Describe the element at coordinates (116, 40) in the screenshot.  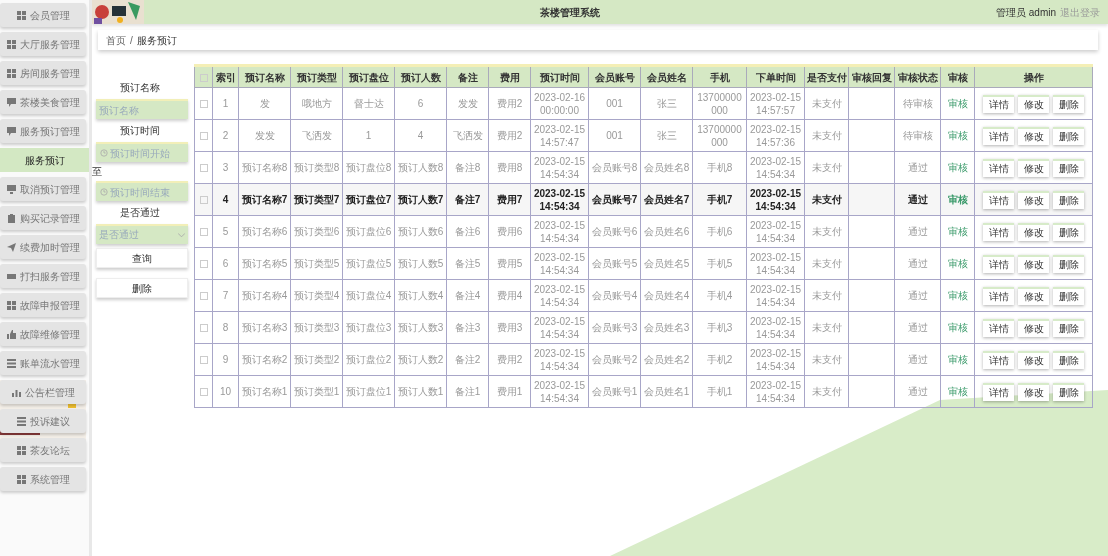
I see `breadcrumb-link: 首页` at that location.